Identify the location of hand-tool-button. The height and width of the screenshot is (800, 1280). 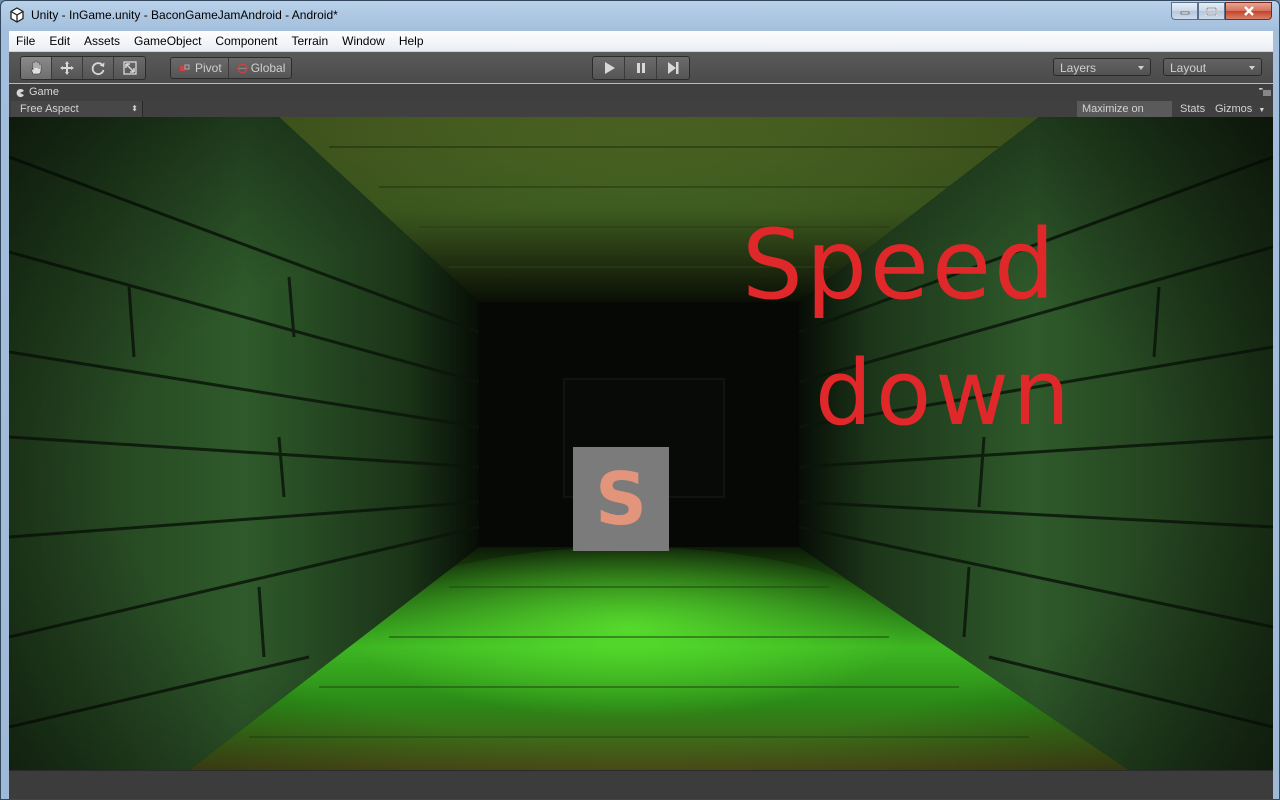
(36, 68).